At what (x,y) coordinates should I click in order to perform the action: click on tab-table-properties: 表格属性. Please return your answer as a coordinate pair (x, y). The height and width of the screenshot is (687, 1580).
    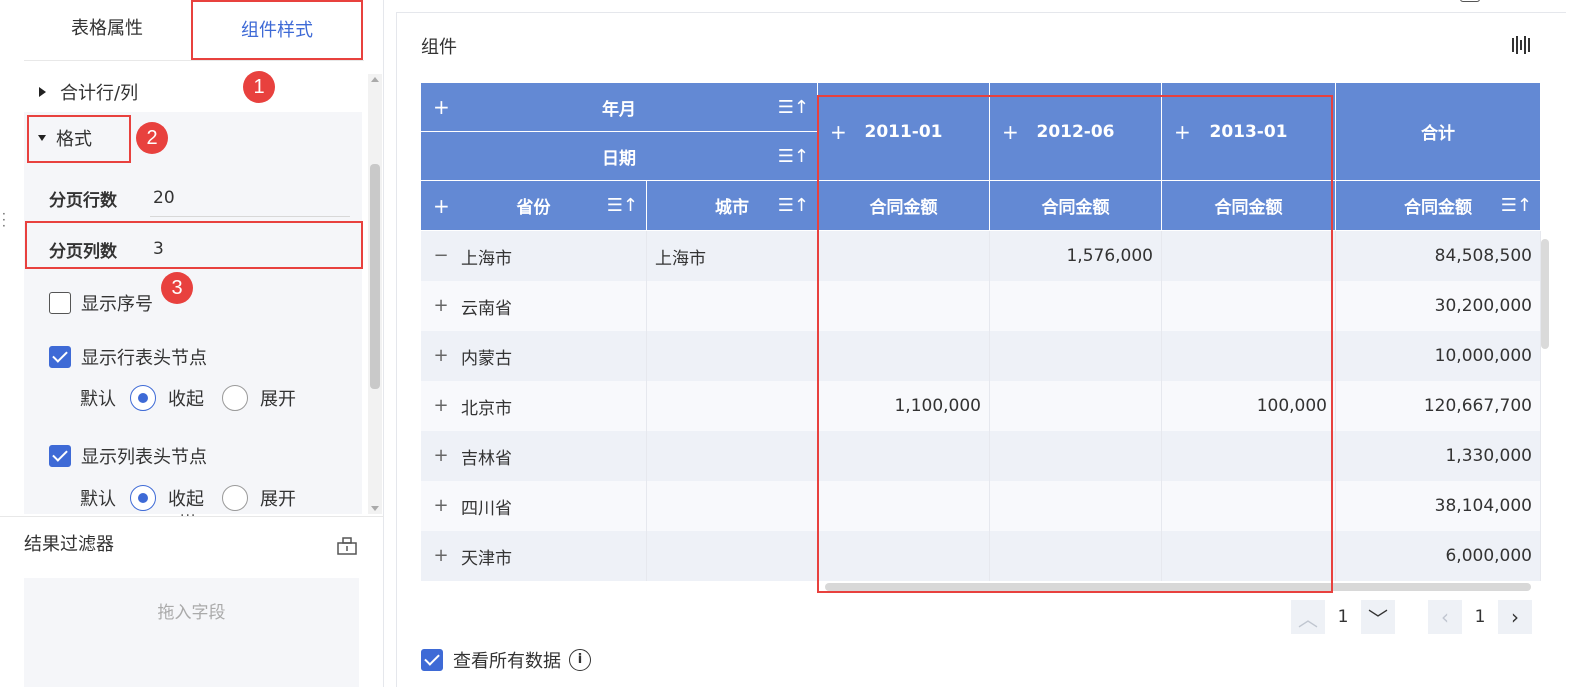
    Looking at the image, I should click on (107, 30).